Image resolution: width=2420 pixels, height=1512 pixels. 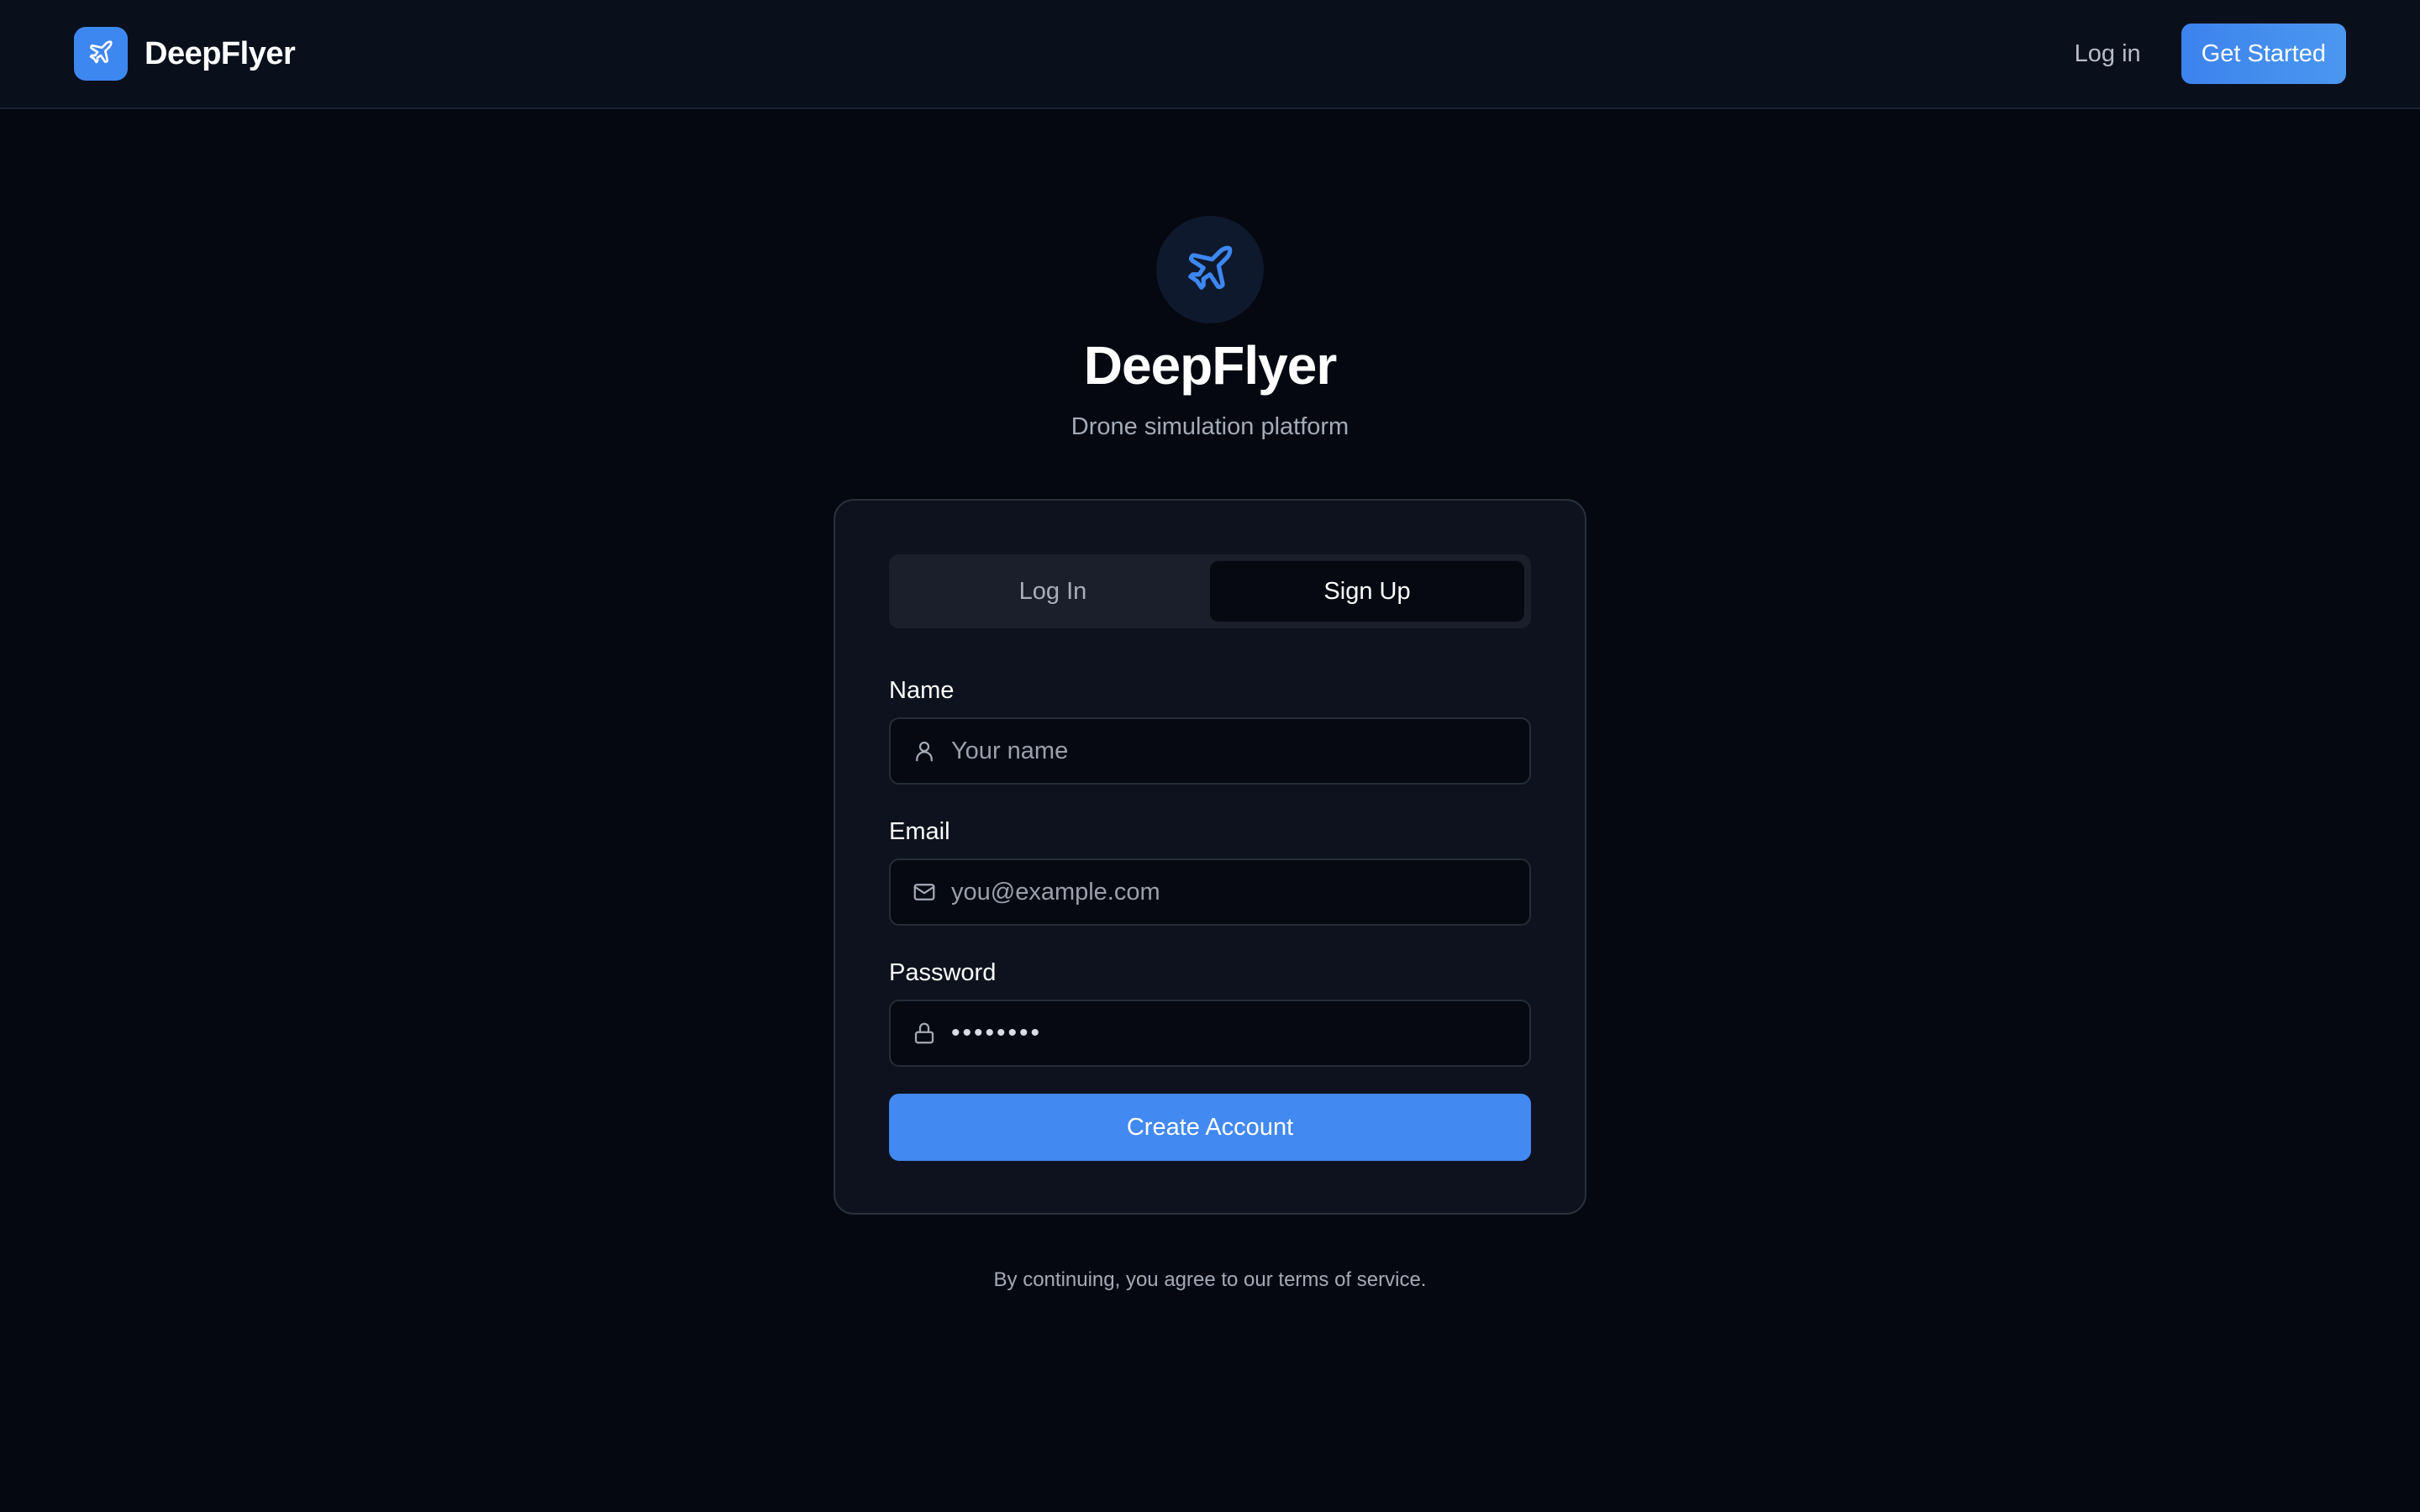 What do you see at coordinates (220, 53) in the screenshot?
I see `brand-name: DeepFlyer` at bounding box center [220, 53].